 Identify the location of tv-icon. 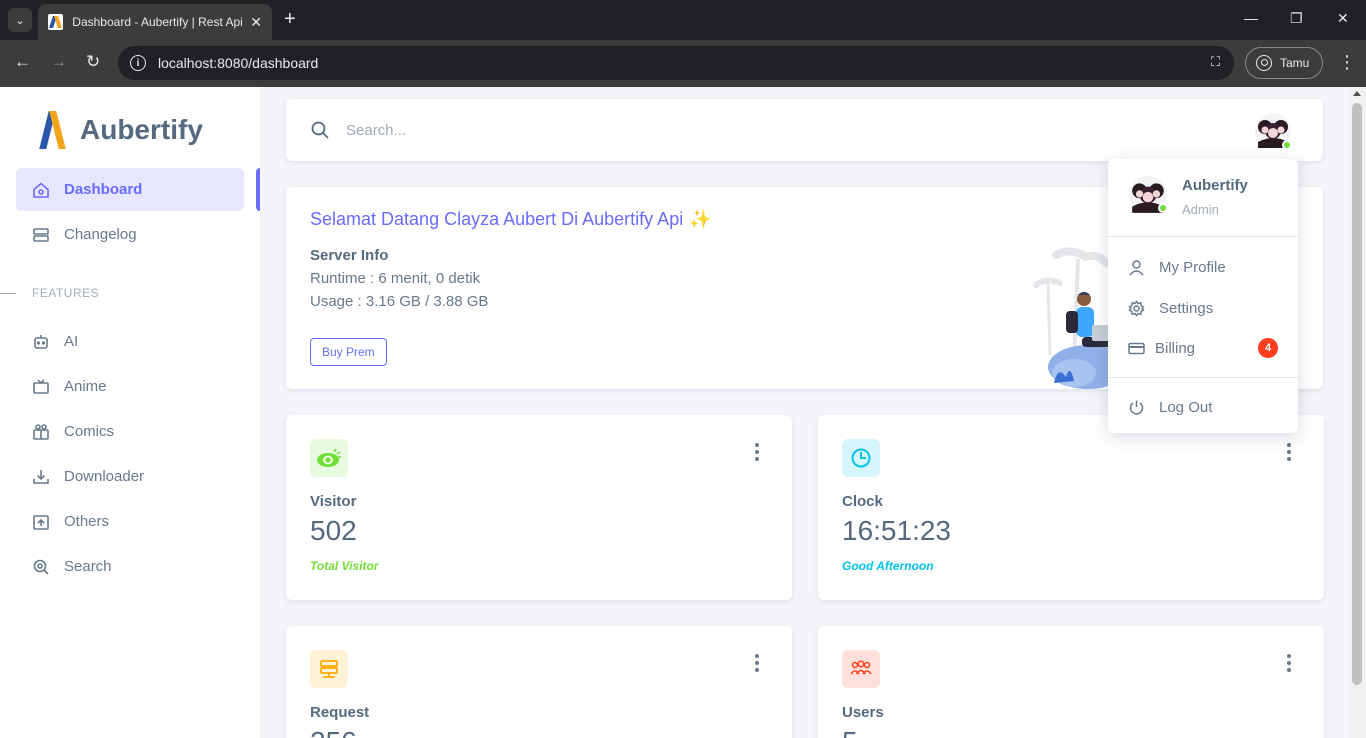
(41, 387).